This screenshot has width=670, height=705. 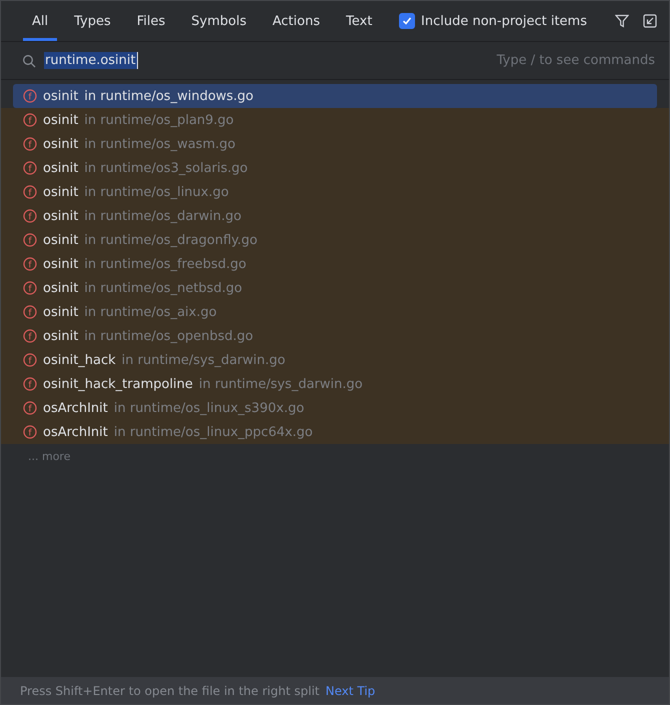 I want to click on symbol-location: in runtime/os_linux_ppc64x.go, so click(x=213, y=432).